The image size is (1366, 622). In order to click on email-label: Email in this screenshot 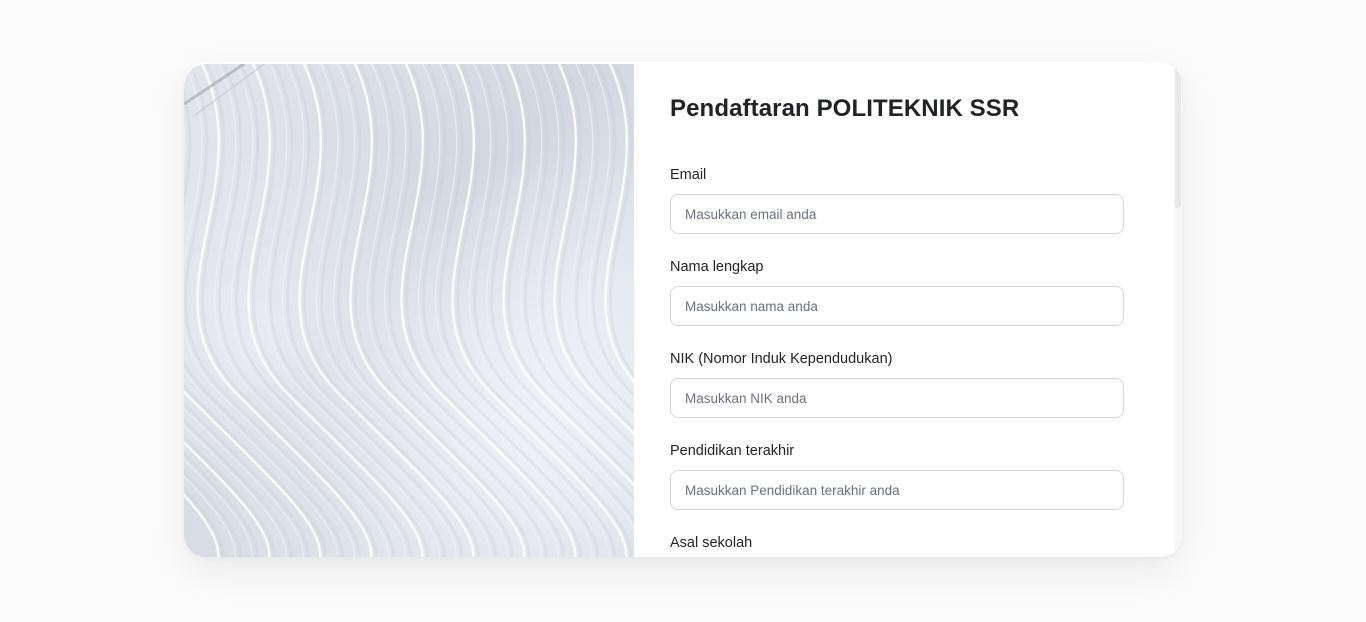, I will do `click(688, 175)`.